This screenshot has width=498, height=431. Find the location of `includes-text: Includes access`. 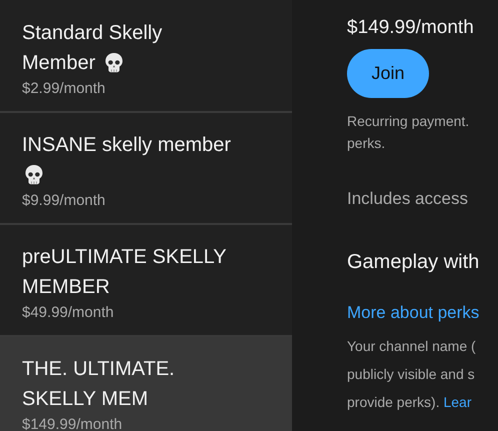

includes-text: Includes access is located at coordinates (408, 199).